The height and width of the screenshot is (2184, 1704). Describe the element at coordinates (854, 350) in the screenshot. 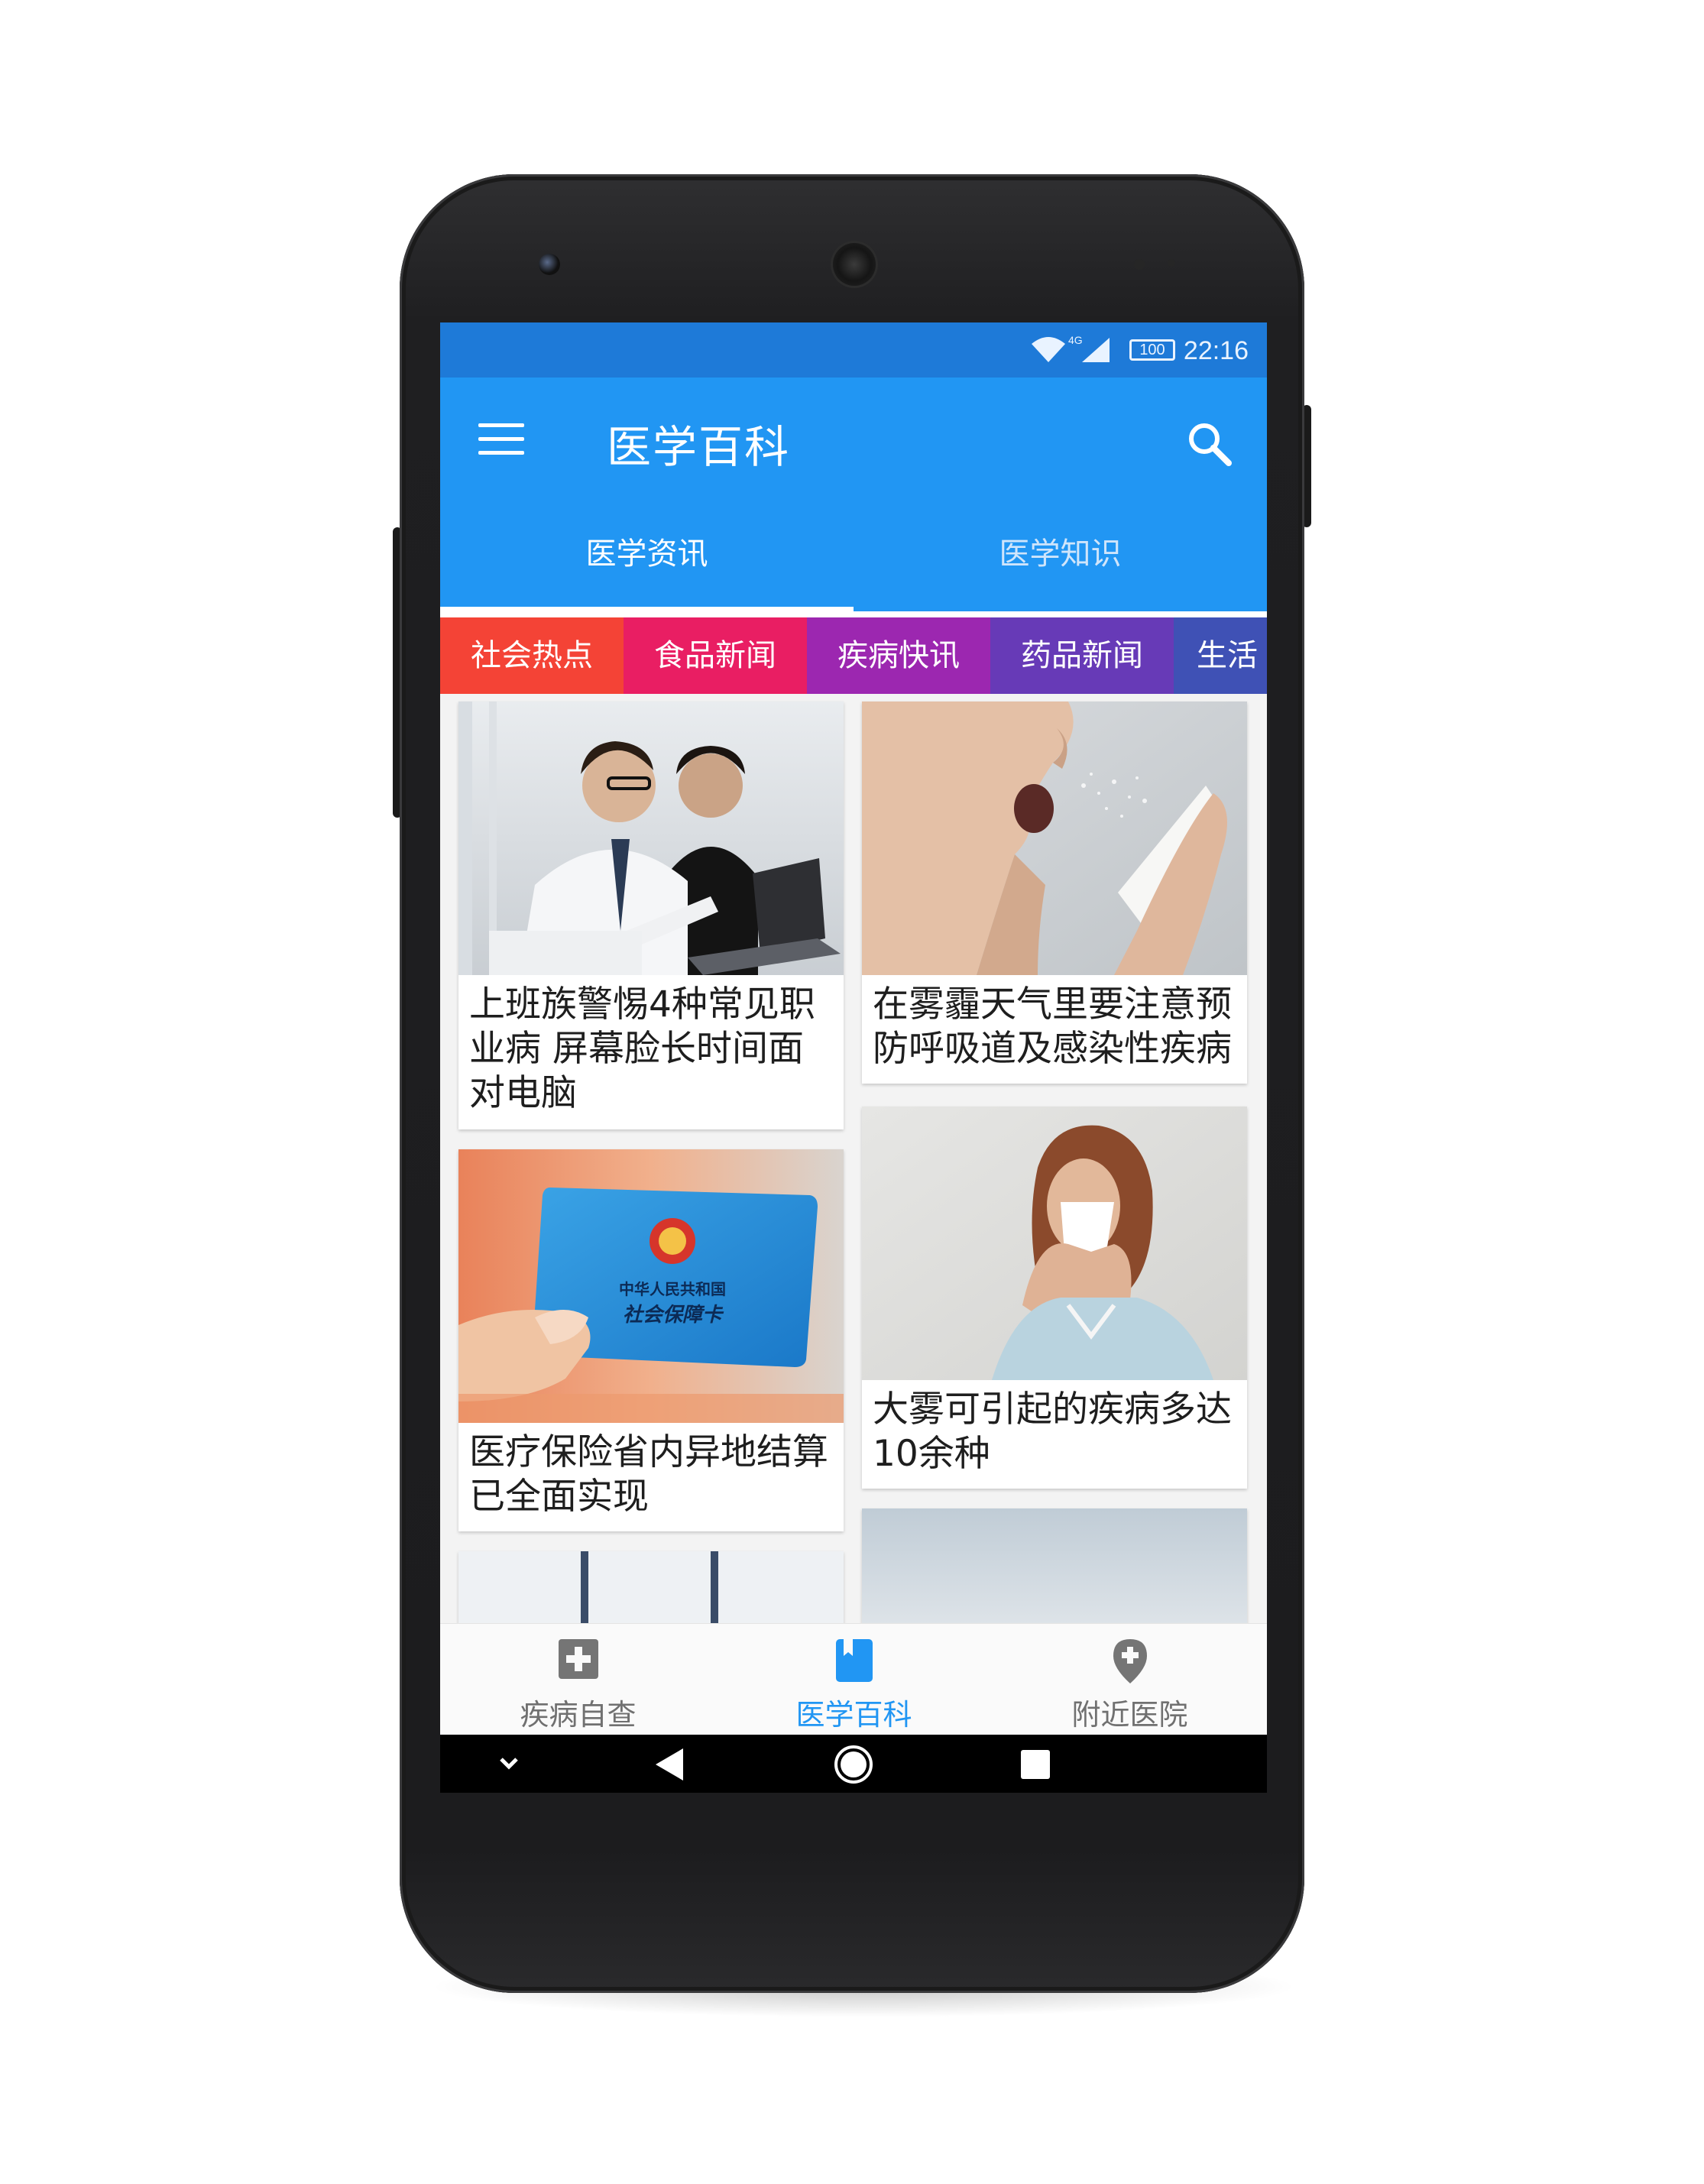

I see `status-bar: 4G 100 22:16` at that location.